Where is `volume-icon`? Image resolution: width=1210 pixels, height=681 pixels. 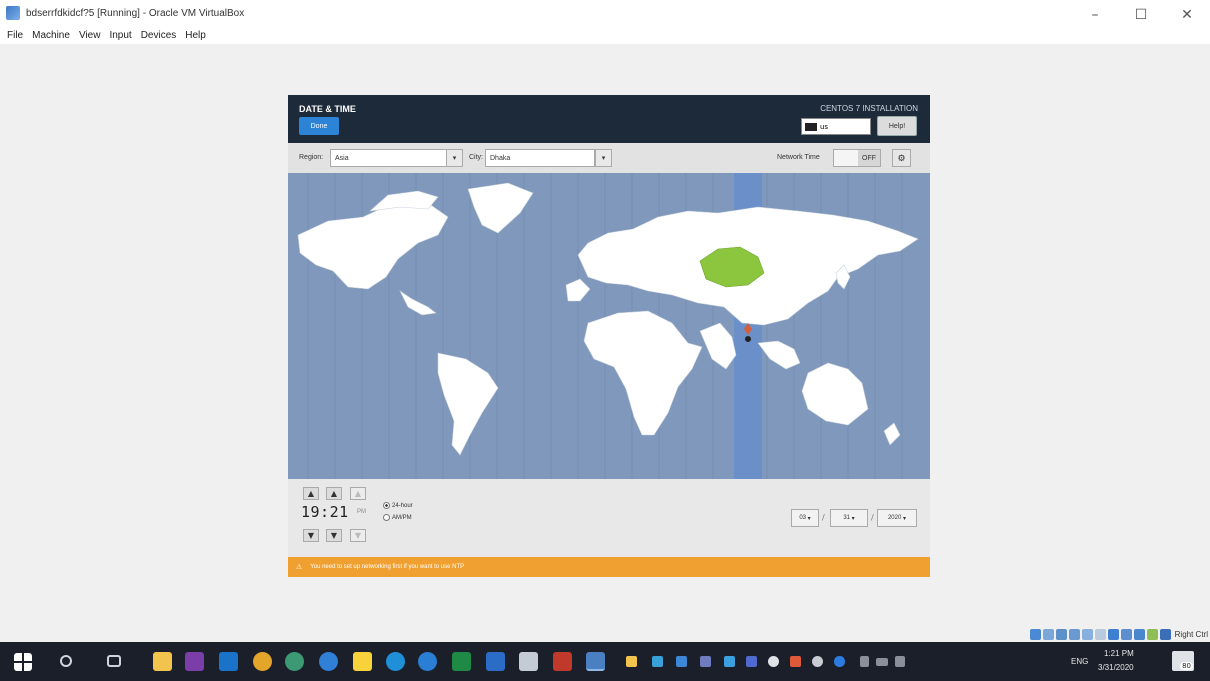
volume-icon is located at coordinates (900, 661).